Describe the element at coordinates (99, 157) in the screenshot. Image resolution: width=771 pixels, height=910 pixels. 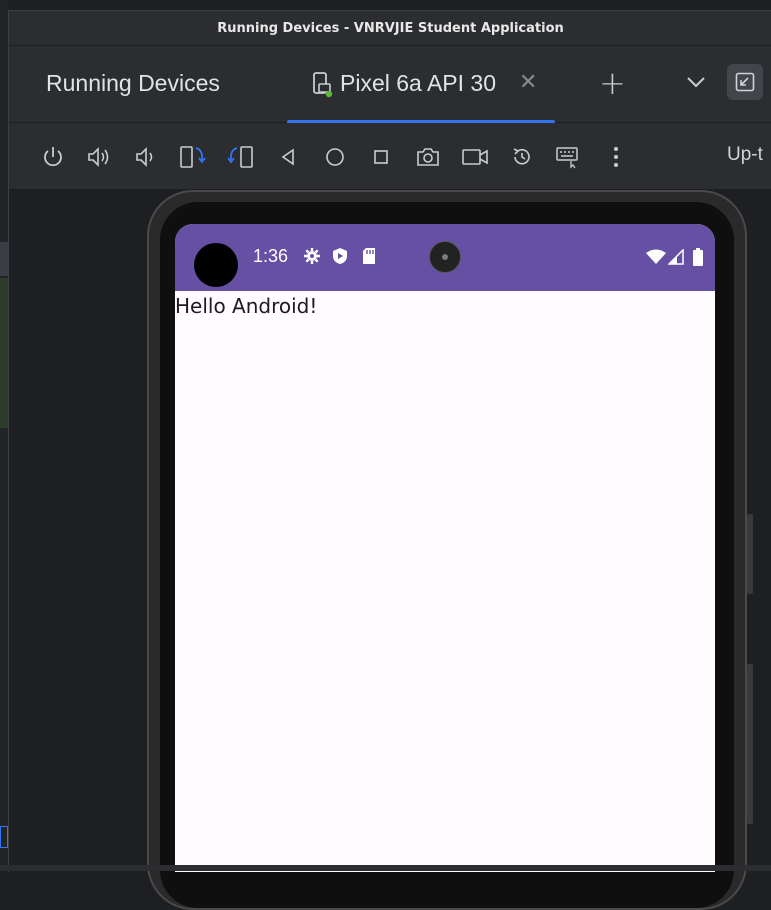
I see `volume-up-icon` at that location.